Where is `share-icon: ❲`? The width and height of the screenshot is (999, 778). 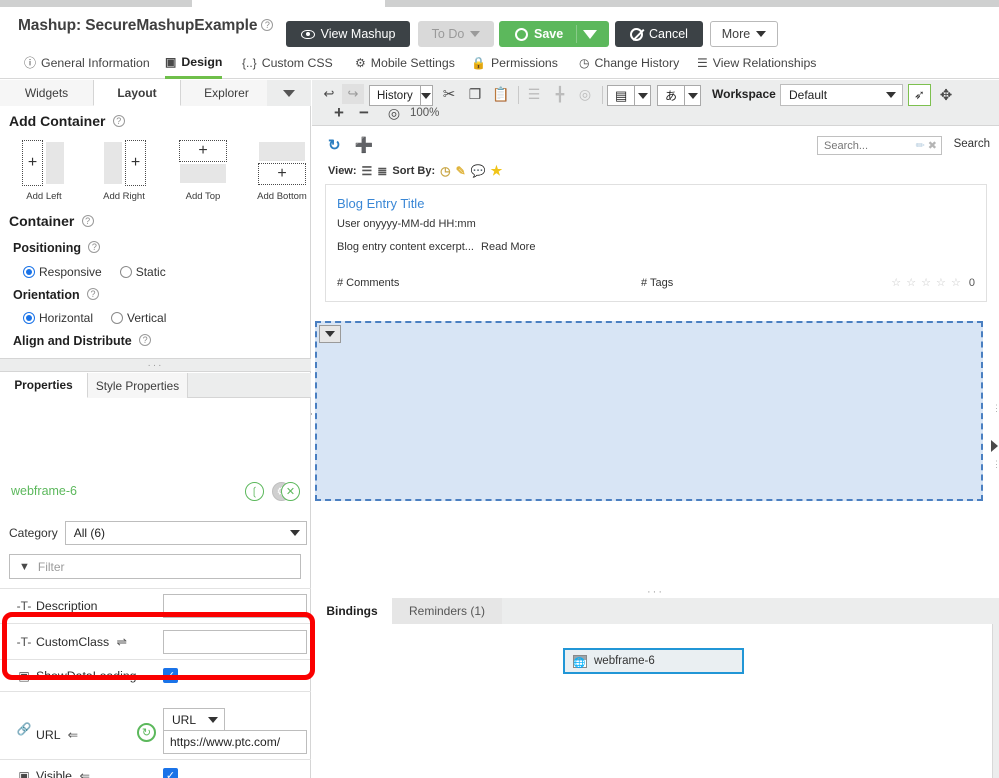 share-icon: ❲ is located at coordinates (254, 491).